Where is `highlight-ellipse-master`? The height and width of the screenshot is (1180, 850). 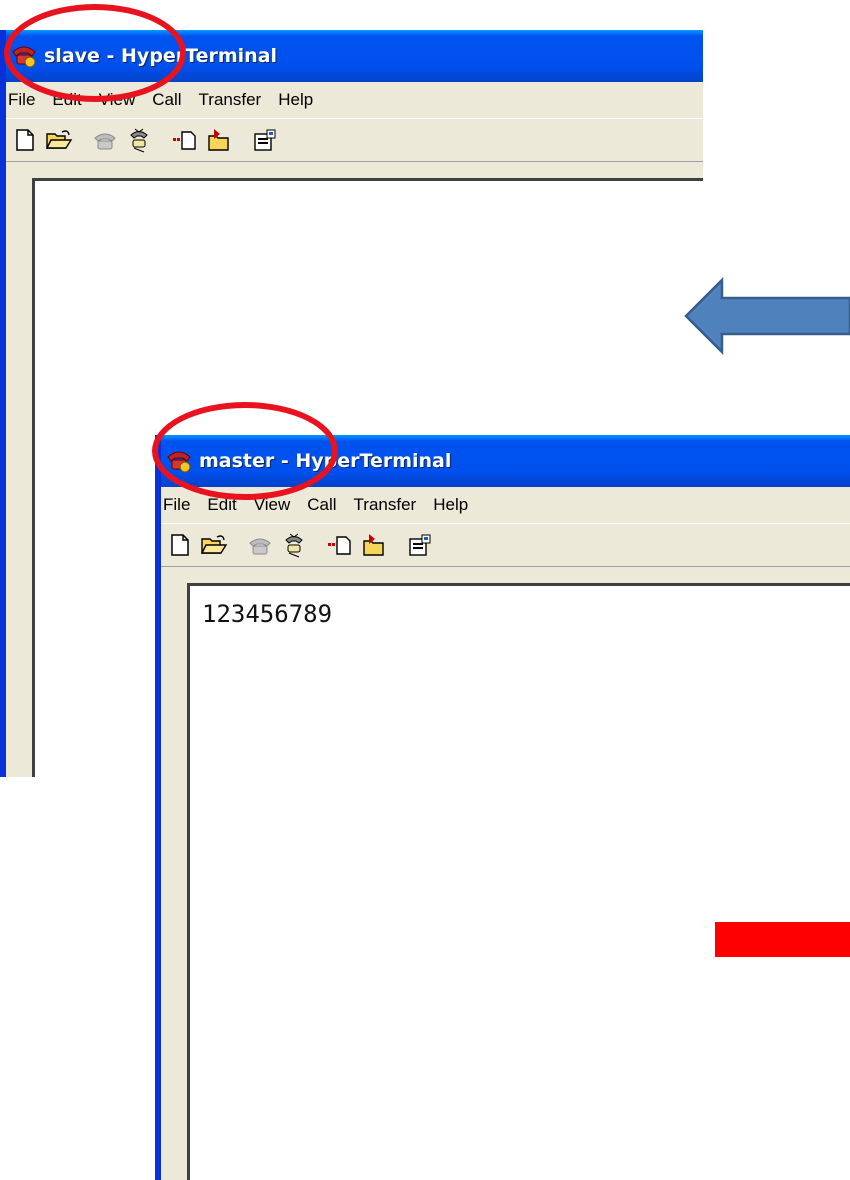
highlight-ellipse-master is located at coordinates (245, 451).